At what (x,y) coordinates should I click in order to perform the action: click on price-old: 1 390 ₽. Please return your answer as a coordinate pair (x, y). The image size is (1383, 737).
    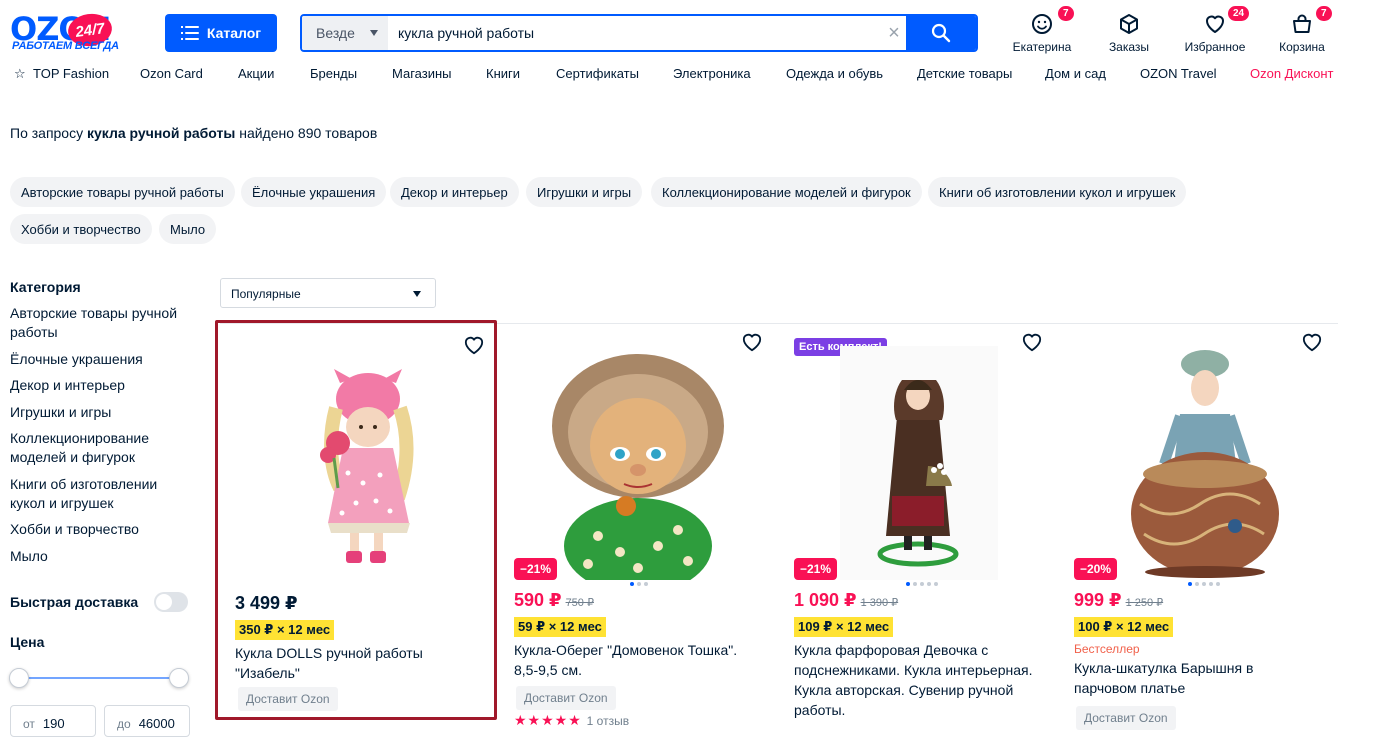
    Looking at the image, I should click on (879, 603).